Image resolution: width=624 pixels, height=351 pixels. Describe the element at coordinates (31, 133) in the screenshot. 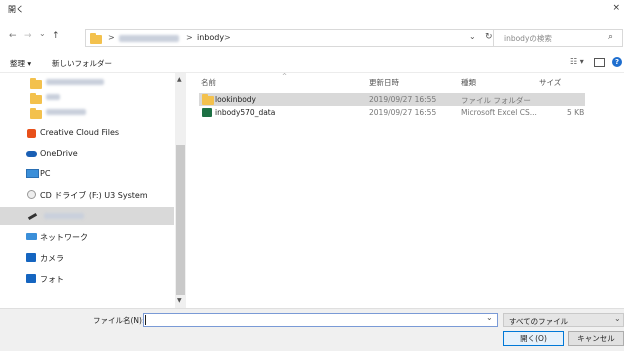

I see `creative-cloud-icon` at that location.